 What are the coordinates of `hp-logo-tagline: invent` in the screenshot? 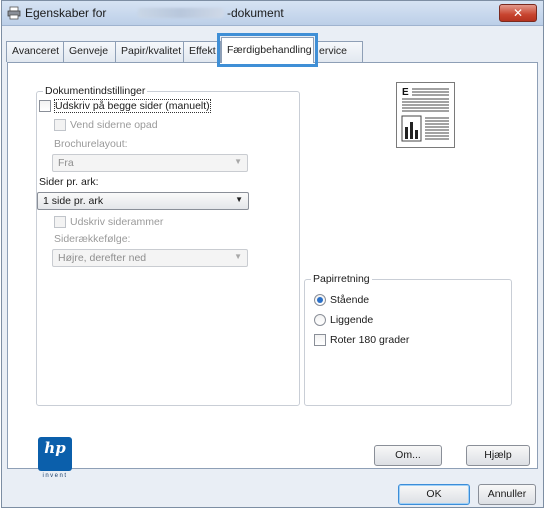 It's located at (55, 476).